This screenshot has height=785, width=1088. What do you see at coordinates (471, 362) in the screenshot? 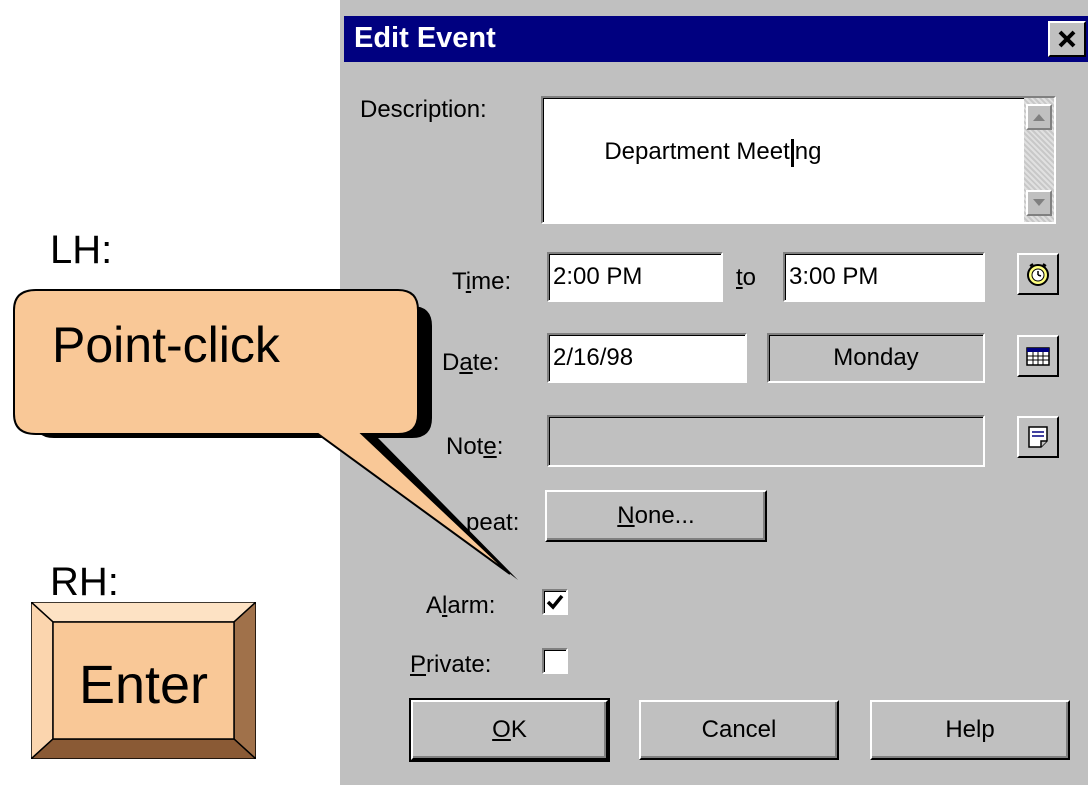
I see `date-label: Date:` at bounding box center [471, 362].